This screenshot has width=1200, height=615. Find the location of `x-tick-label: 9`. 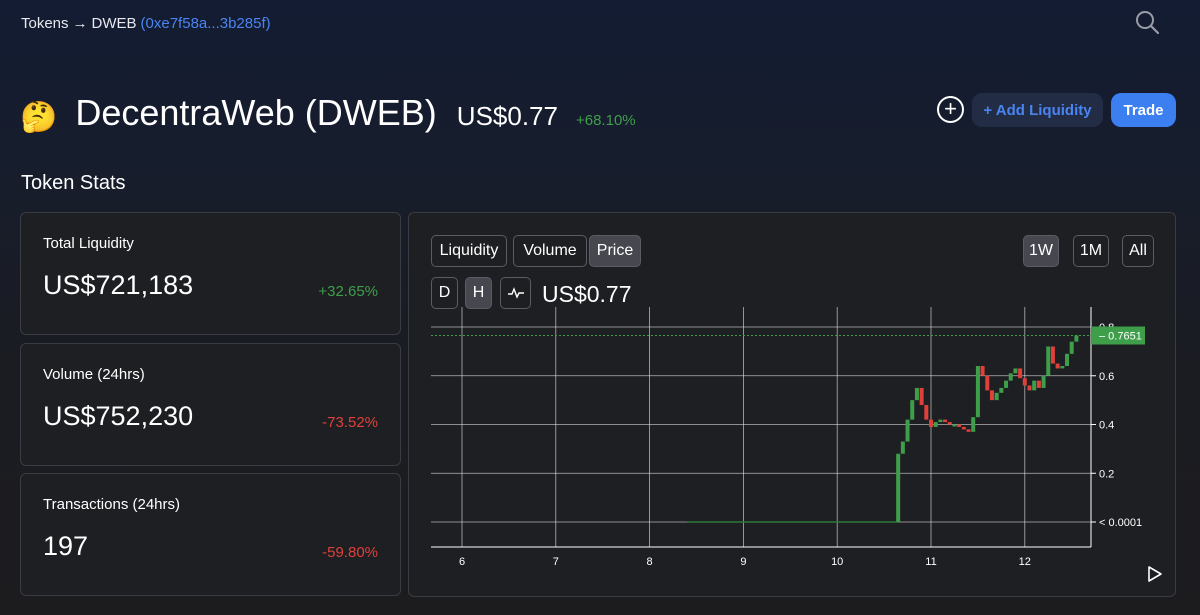

x-tick-label: 9 is located at coordinates (743, 562).